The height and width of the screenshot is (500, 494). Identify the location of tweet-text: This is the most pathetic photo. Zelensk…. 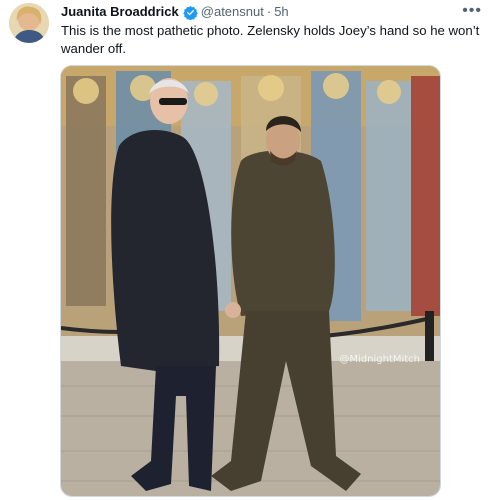
(270, 39).